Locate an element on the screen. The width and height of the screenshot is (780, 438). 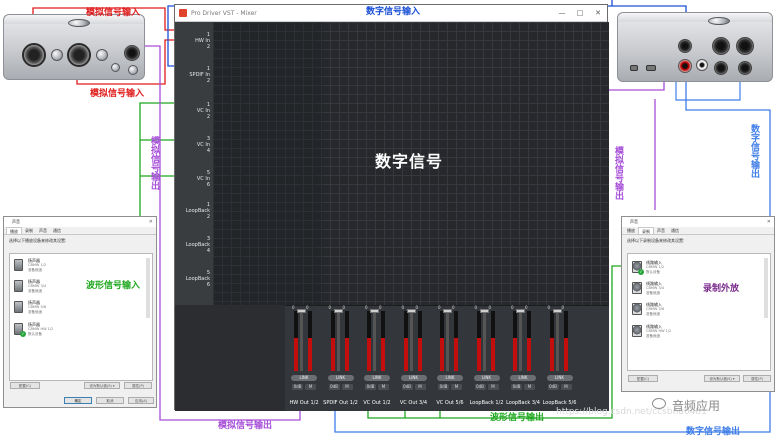
list-item: ✓ 扬声器 CBMW HW 1/2 默认设备 is located at coordinates (54, 330).